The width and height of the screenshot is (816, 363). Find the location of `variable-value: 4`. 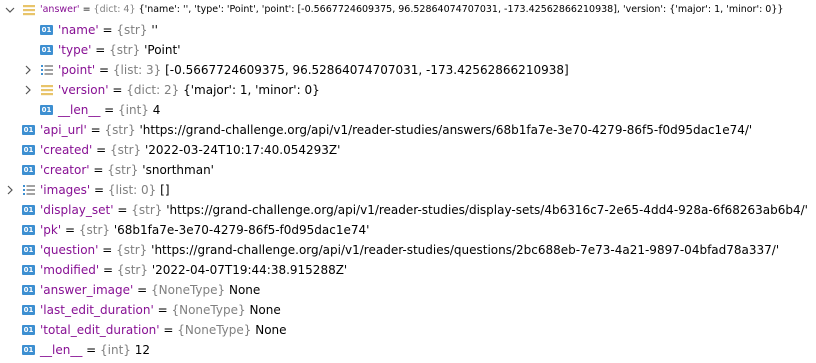

variable-value: 4 is located at coordinates (156, 110).